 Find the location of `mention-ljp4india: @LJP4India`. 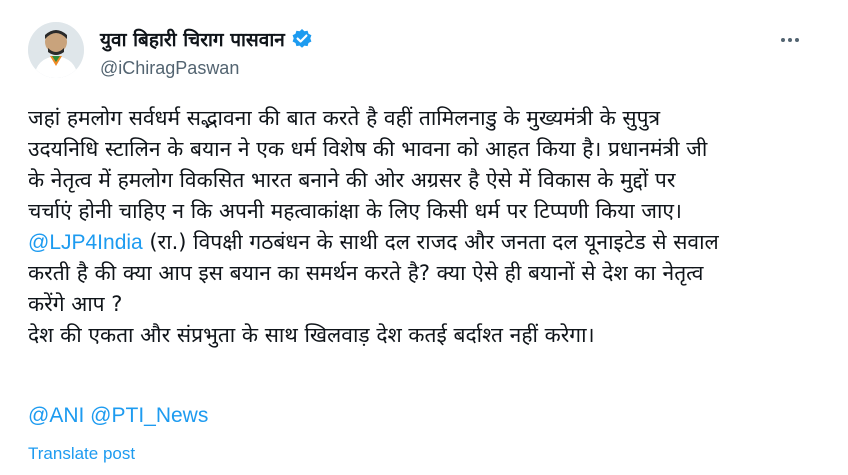

mention-ljp4india: @LJP4India is located at coordinates (85, 242).